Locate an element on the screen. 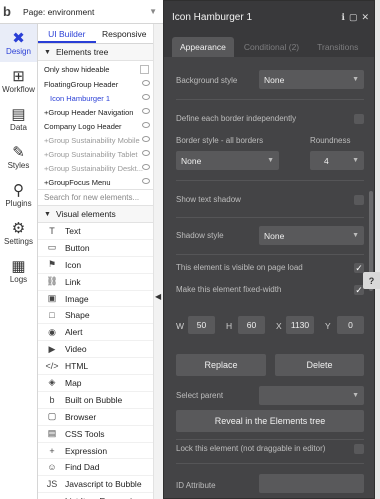 This screenshot has width=380, height=499. tree-item: +Group Sustainability Mobile is located at coordinates (95, 140).